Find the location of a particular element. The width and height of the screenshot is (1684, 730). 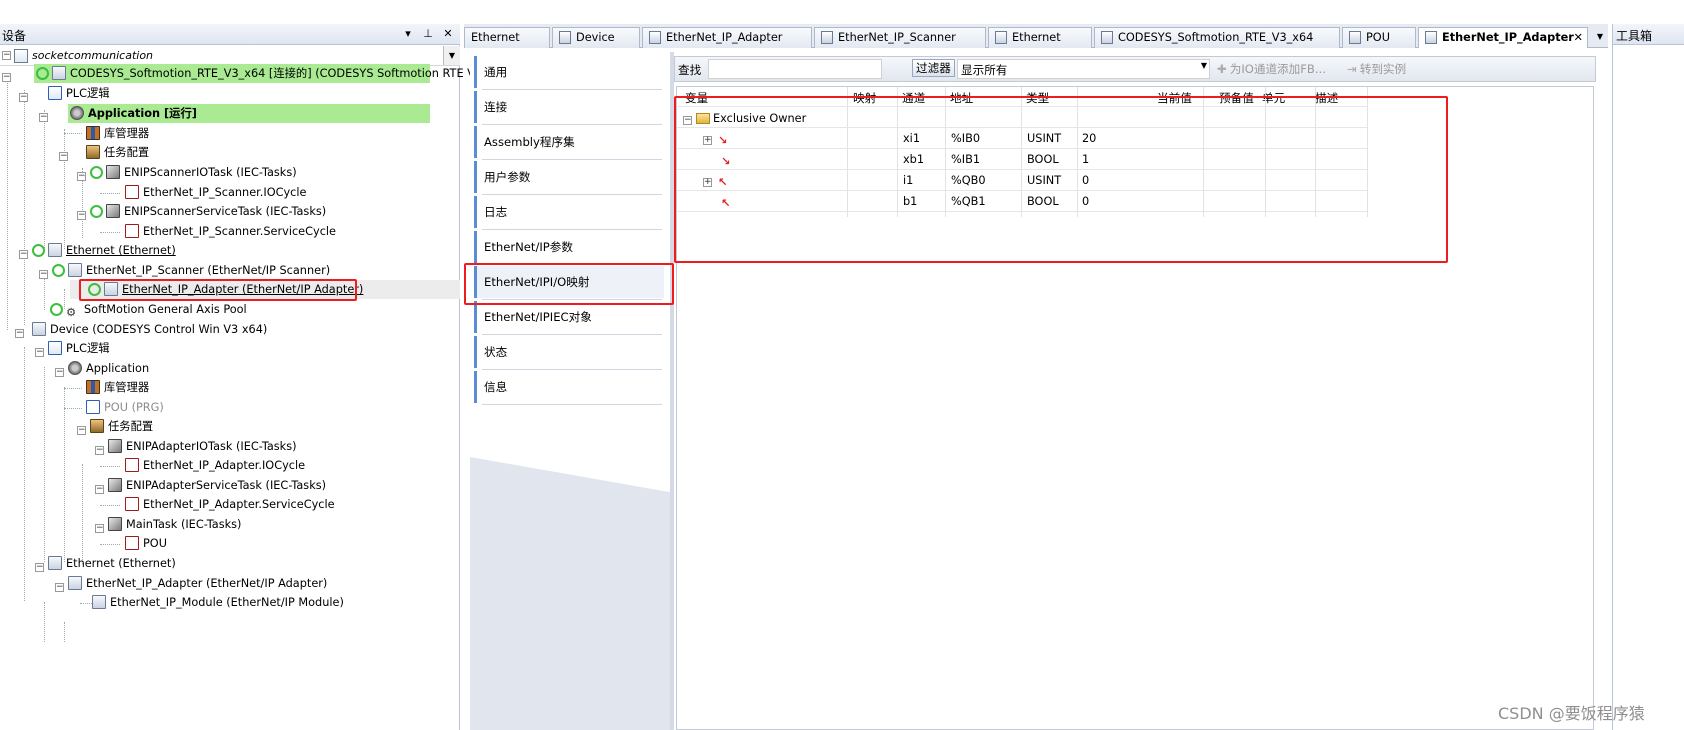

tree-label: Application [运行] is located at coordinates (142, 113).